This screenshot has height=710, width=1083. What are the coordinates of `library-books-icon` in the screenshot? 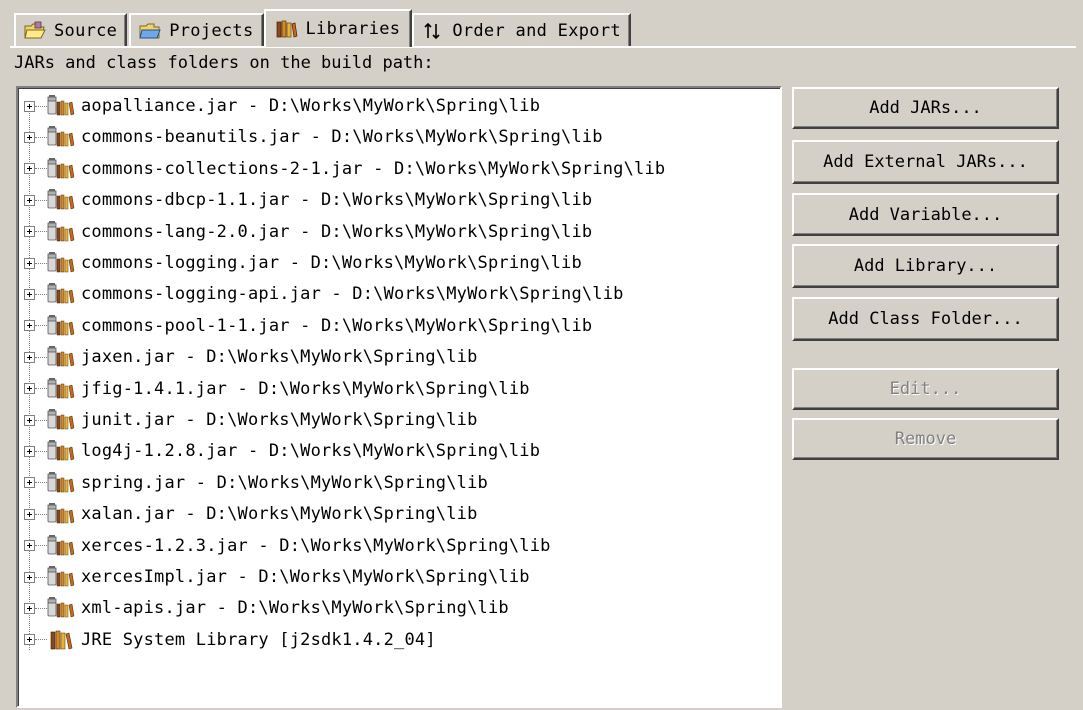 It's located at (61, 640).